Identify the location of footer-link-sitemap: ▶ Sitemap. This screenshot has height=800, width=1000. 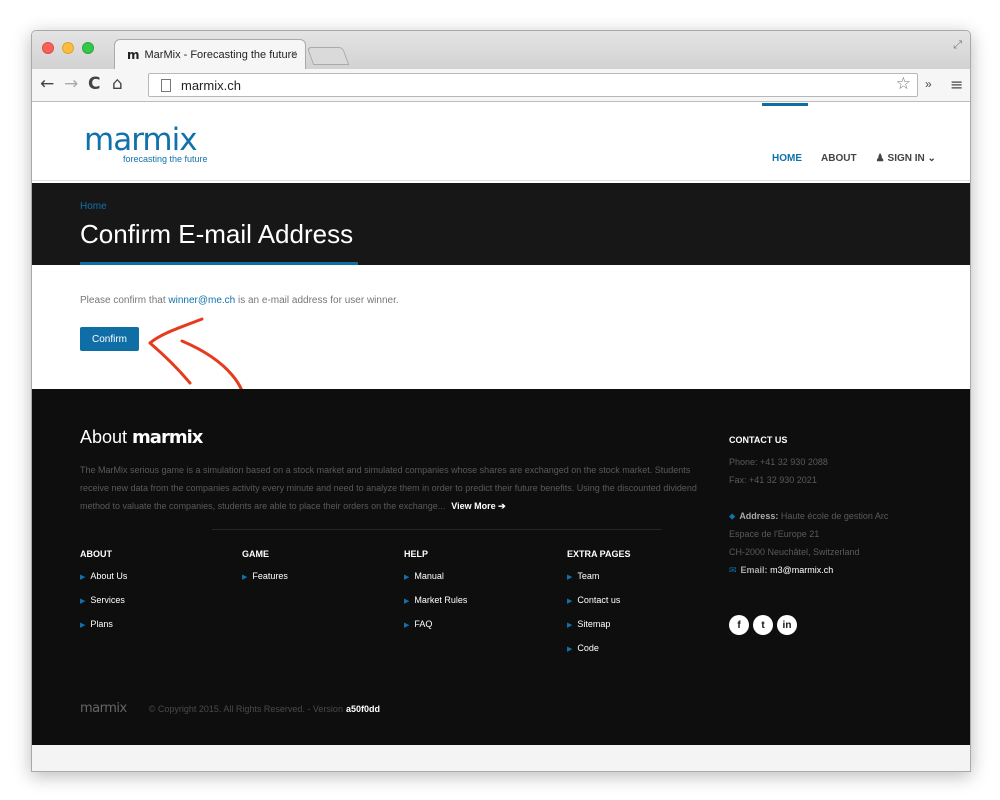
(599, 625).